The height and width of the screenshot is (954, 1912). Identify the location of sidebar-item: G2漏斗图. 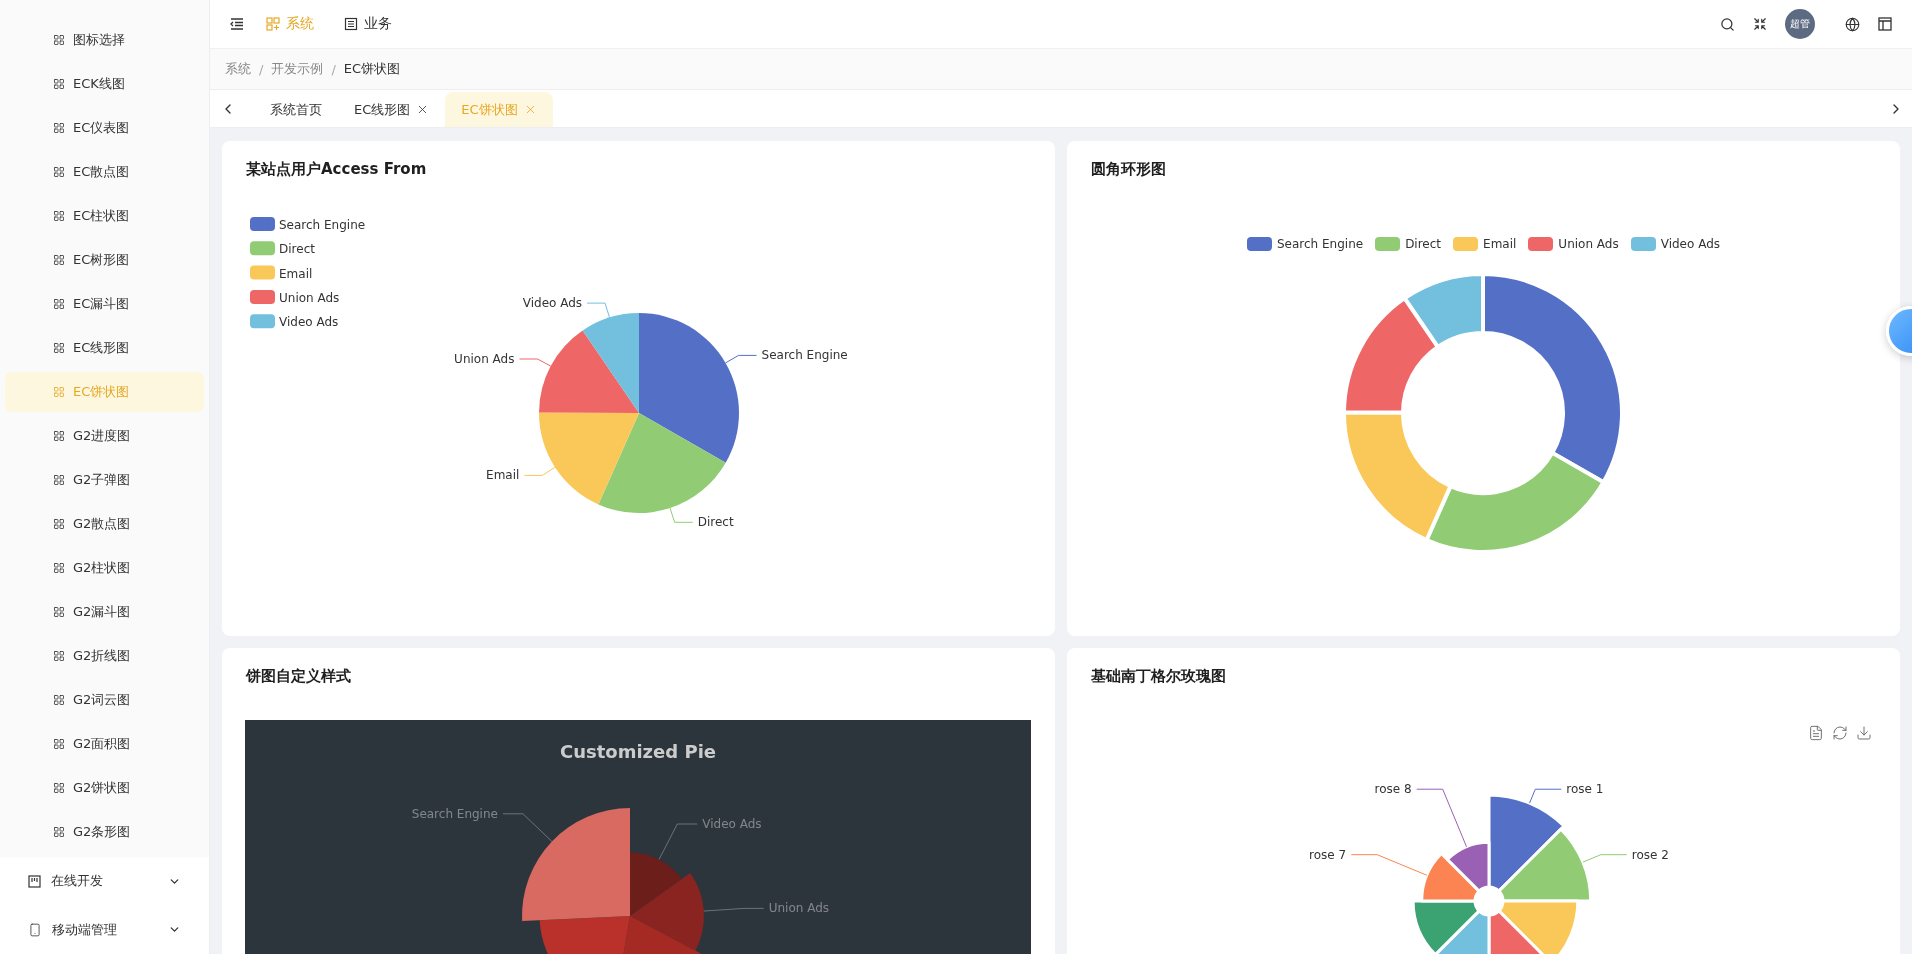
(104, 612).